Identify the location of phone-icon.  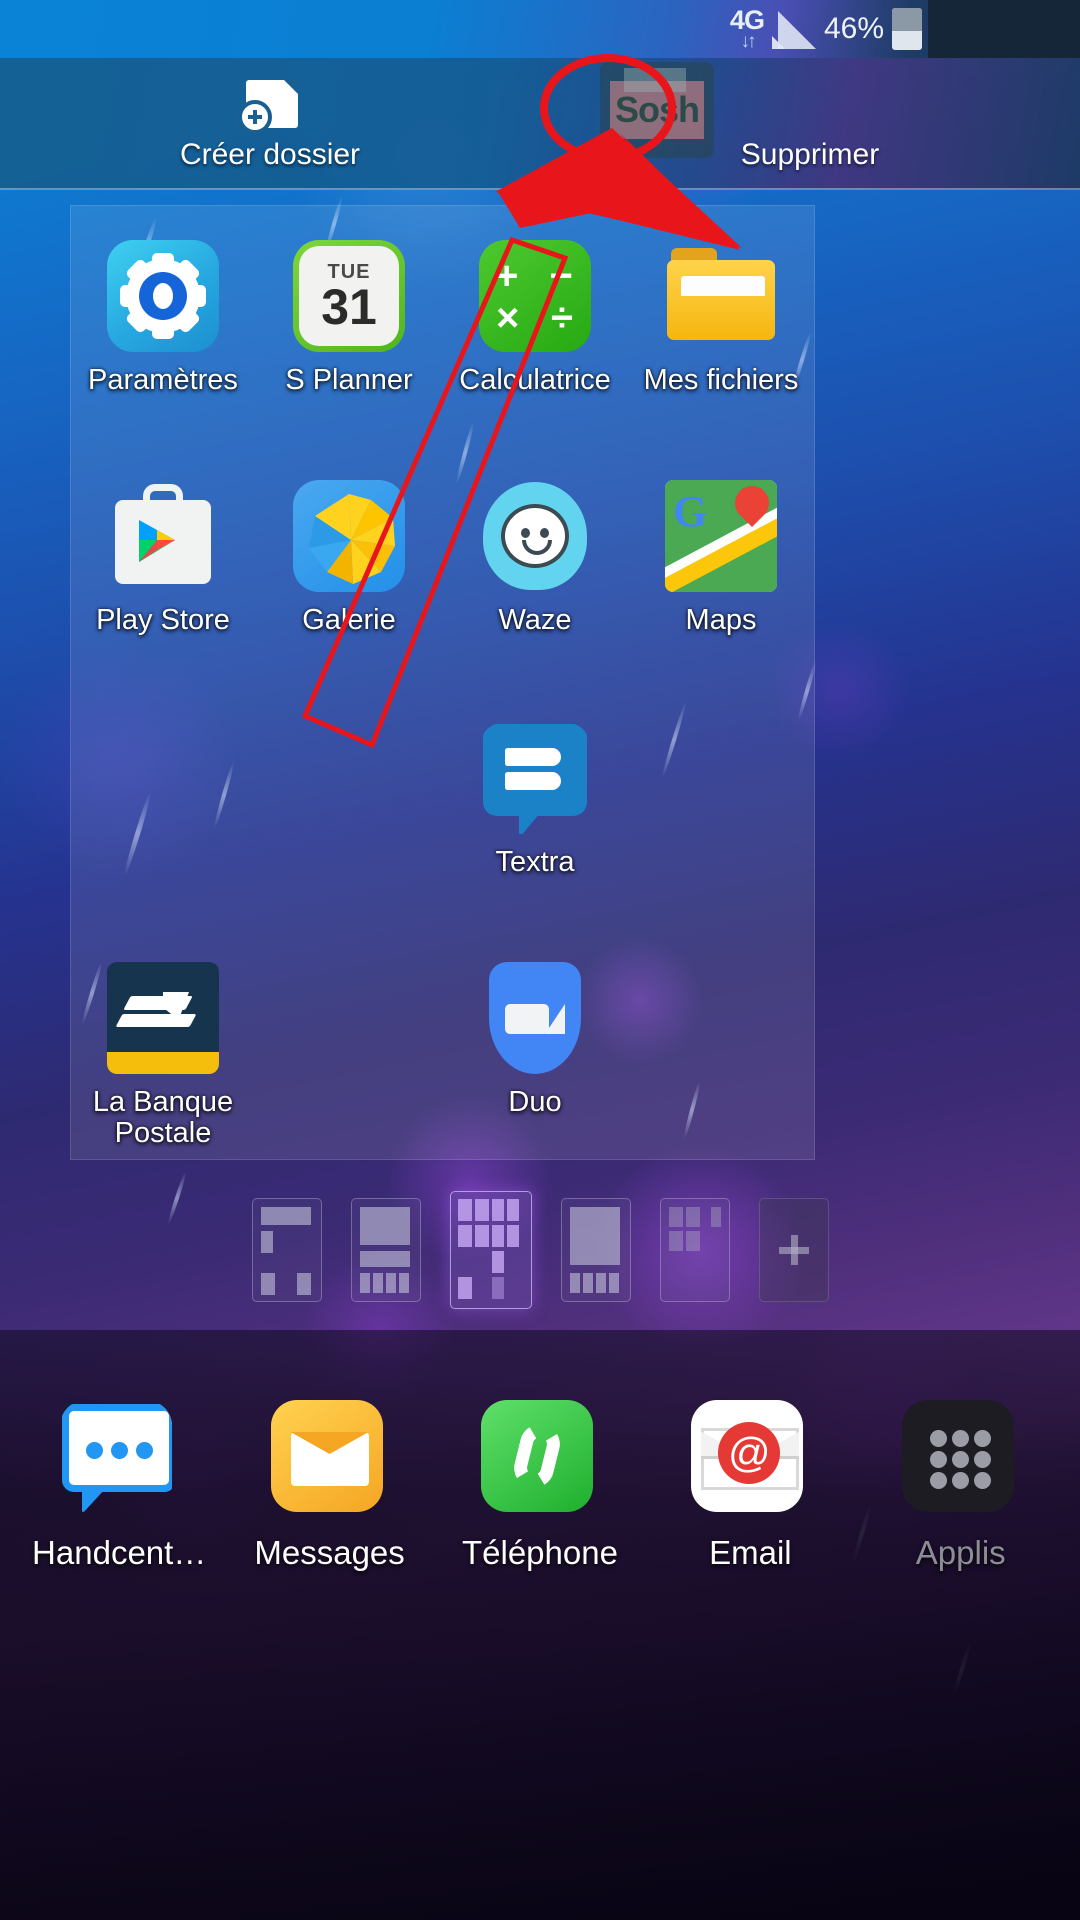
(536, 1456).